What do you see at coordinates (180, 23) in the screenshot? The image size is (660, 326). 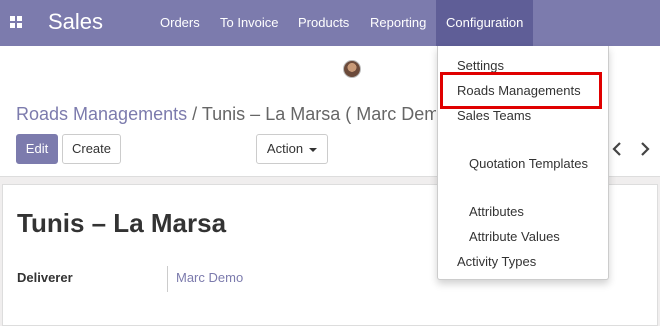 I see `menu-orders: Orders` at bounding box center [180, 23].